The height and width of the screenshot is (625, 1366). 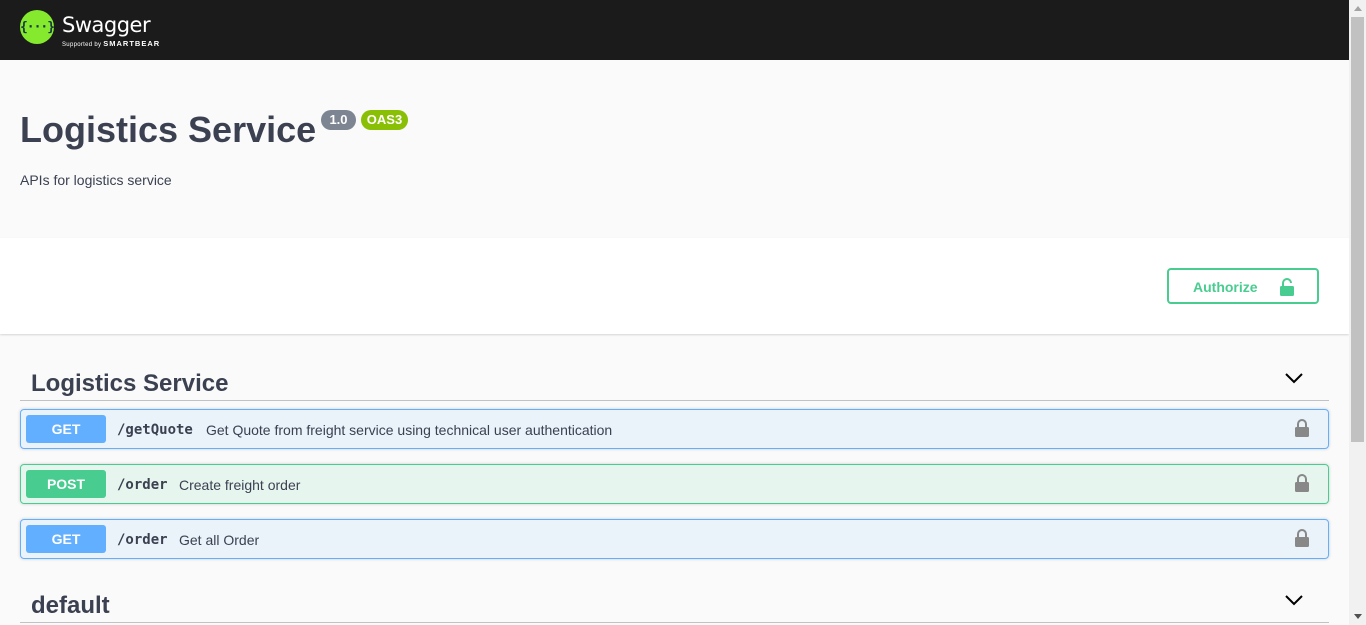 I want to click on logo-subtitle: Supported by SMARTBEAR, so click(x=111, y=43).